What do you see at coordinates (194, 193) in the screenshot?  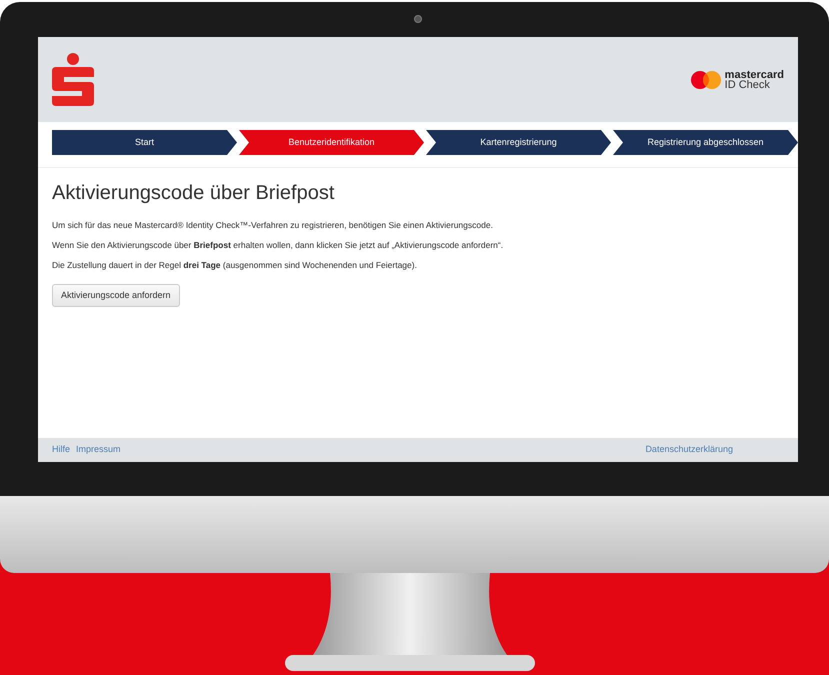 I see `page-title: Aktivierungscode über Briefpost` at bounding box center [194, 193].